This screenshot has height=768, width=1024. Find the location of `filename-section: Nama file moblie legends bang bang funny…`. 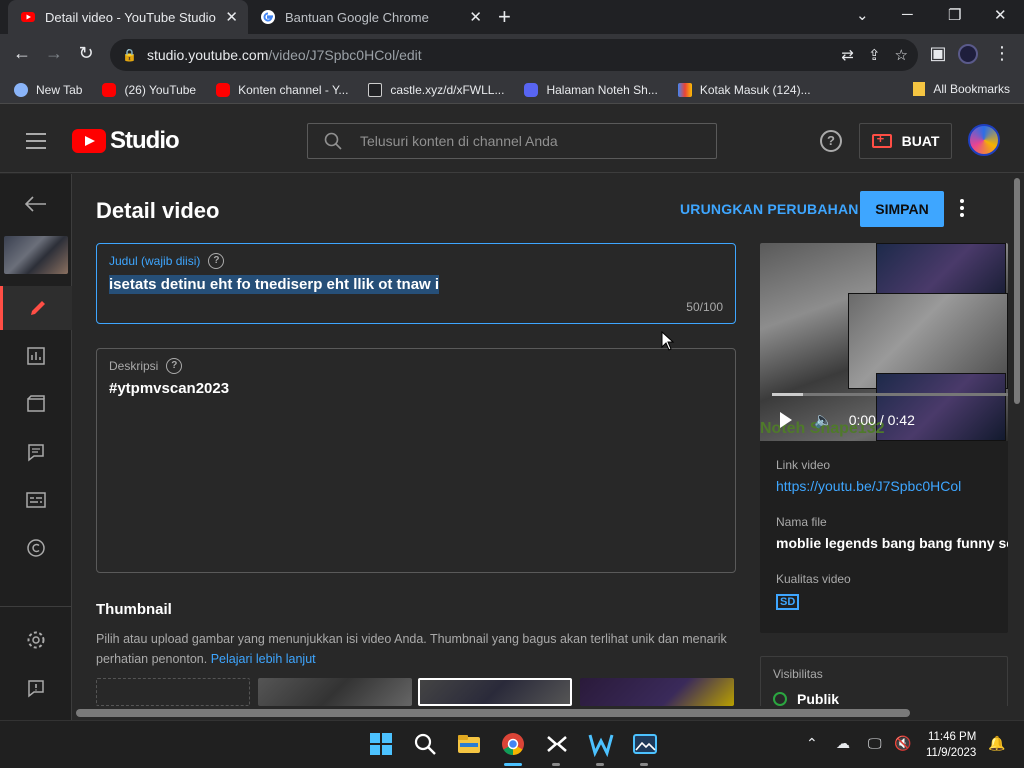

filename-section: Nama file moblie legends bang bang funny… is located at coordinates (892, 533).